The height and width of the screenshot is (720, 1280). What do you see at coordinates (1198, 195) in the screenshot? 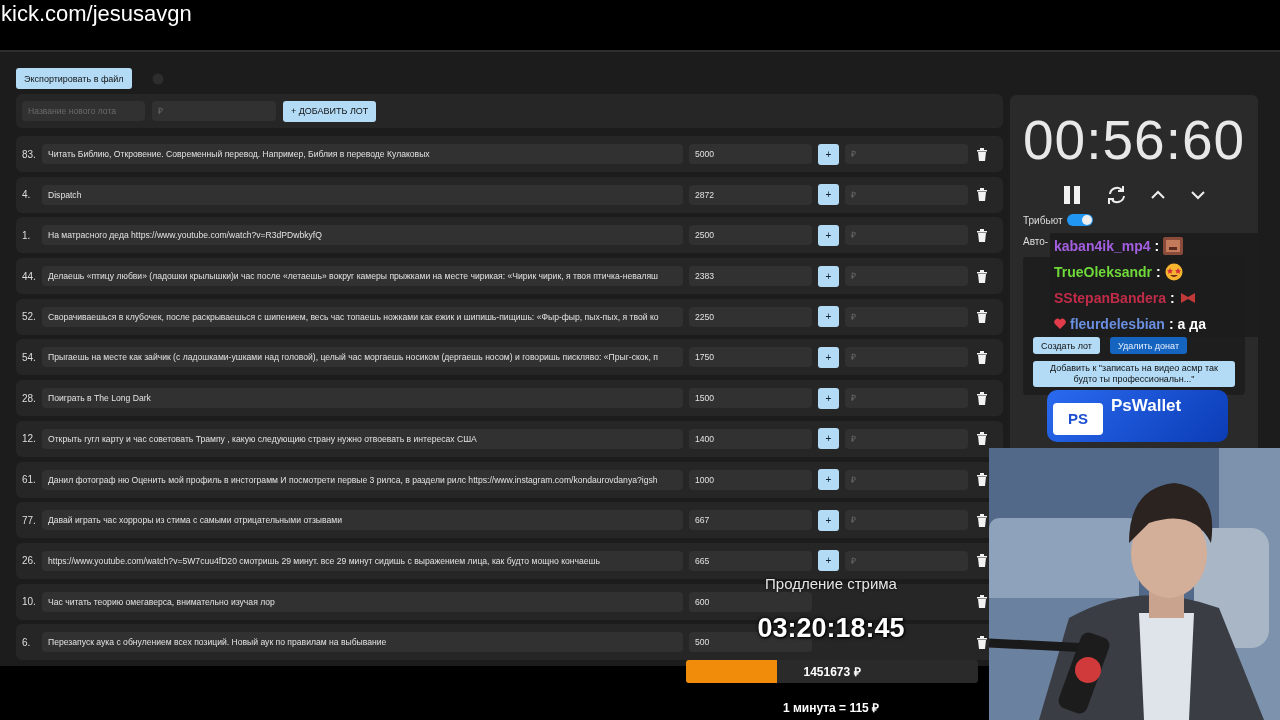
I see `chevron-down-icon` at bounding box center [1198, 195].